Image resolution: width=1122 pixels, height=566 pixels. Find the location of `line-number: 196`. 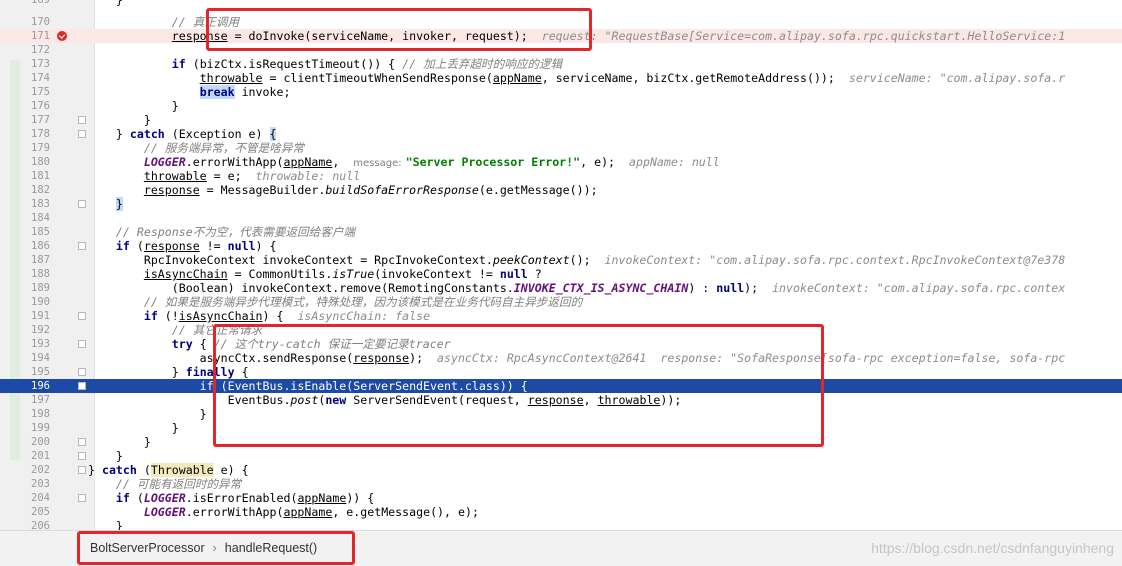

line-number: 196 is located at coordinates (37, 386).